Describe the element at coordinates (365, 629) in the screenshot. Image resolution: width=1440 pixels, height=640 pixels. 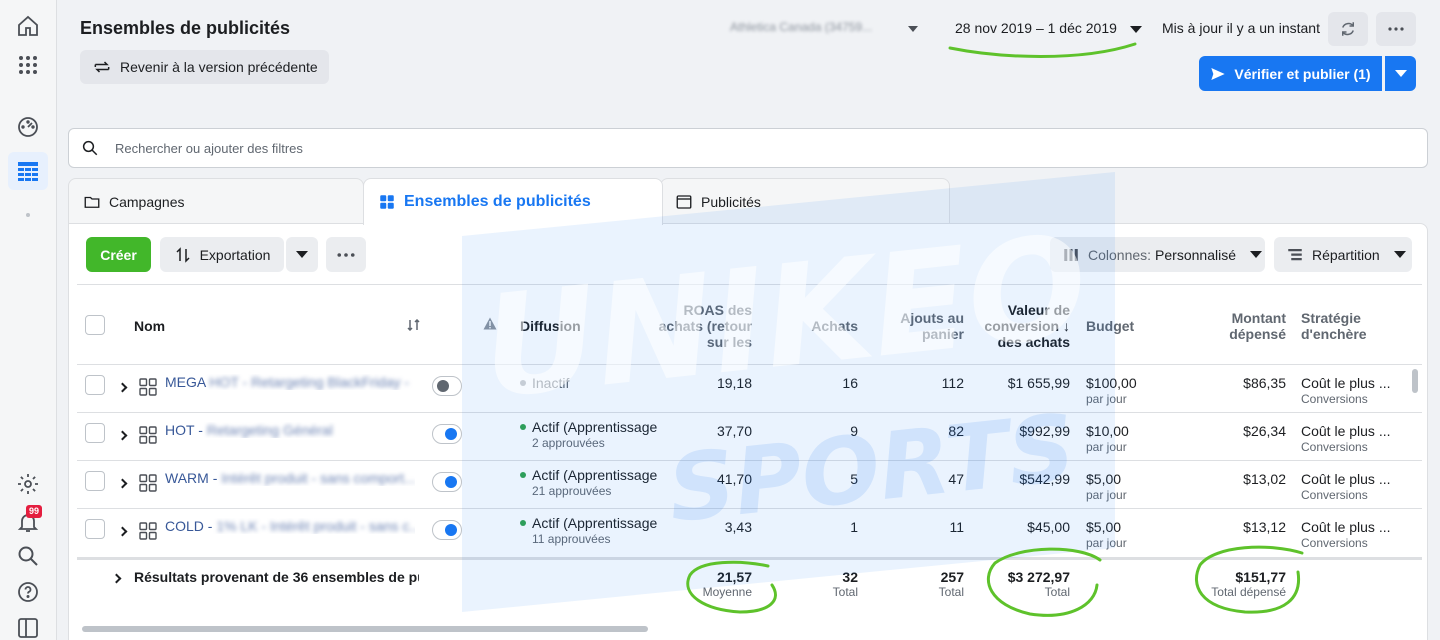
I see `horizontal-scrollbar` at that location.